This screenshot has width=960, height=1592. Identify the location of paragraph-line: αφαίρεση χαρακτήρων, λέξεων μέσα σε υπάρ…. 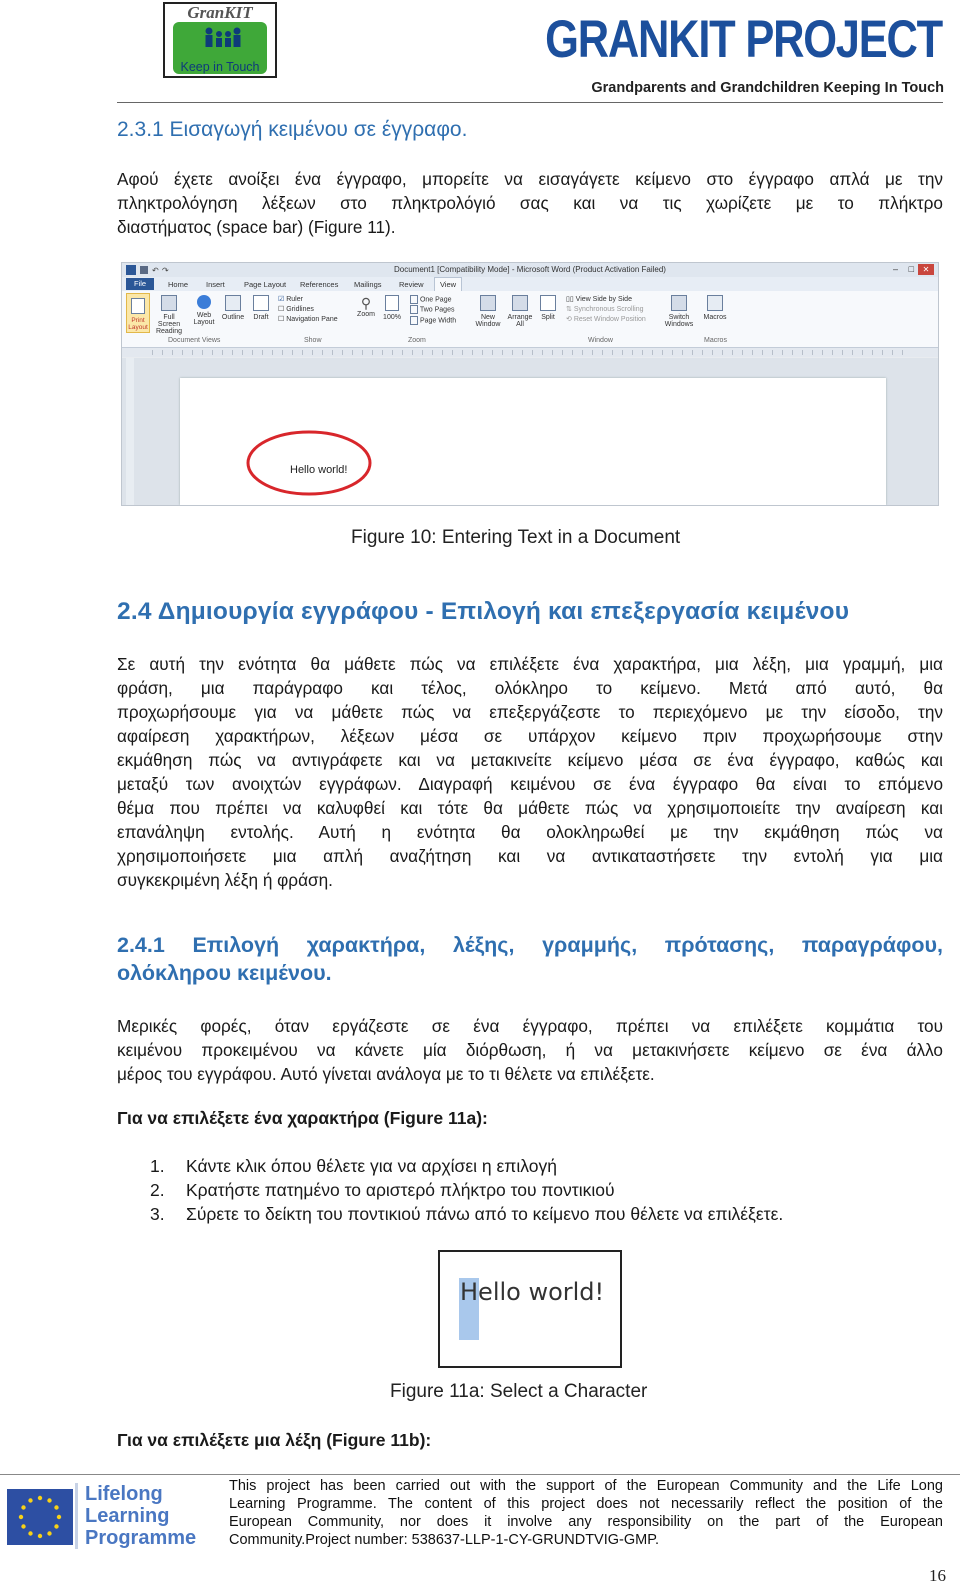
(530, 736).